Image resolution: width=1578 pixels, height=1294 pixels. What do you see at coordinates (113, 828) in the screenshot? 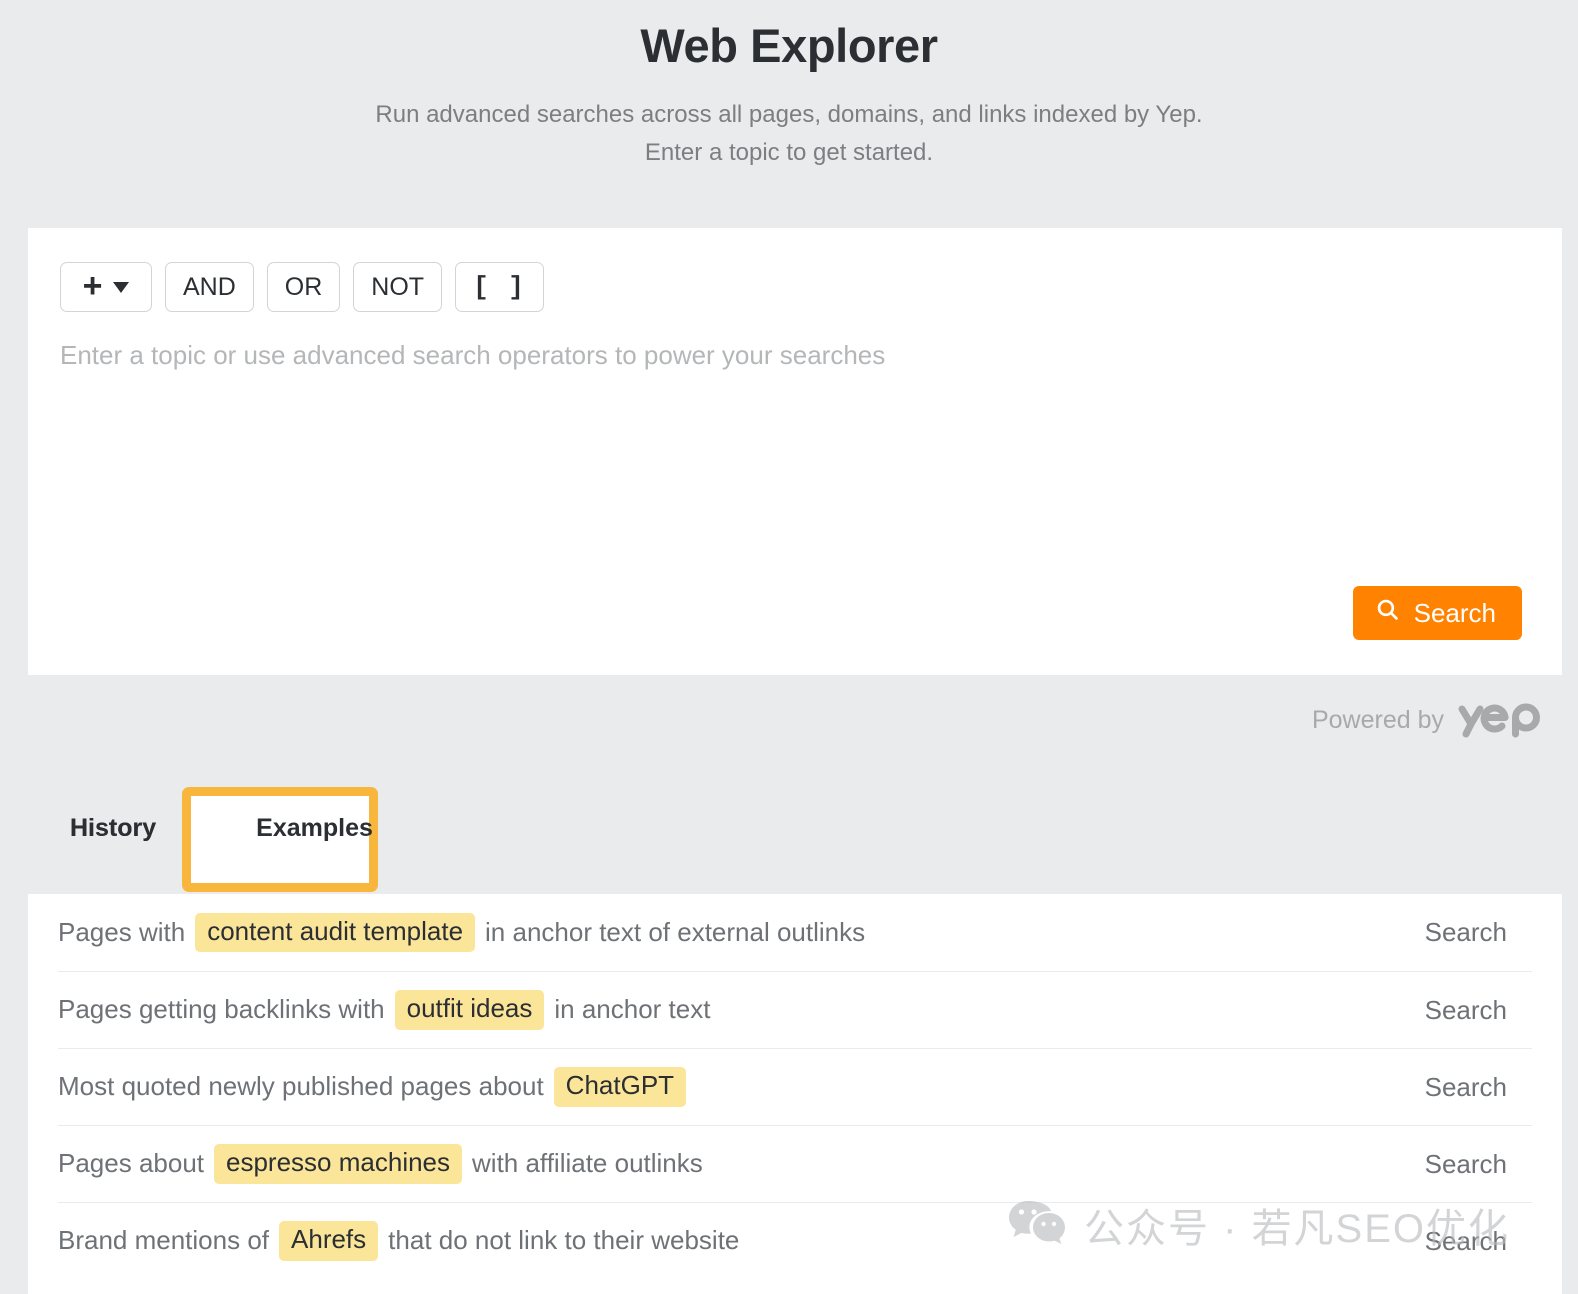
I see `tab-history-label: History` at bounding box center [113, 828].